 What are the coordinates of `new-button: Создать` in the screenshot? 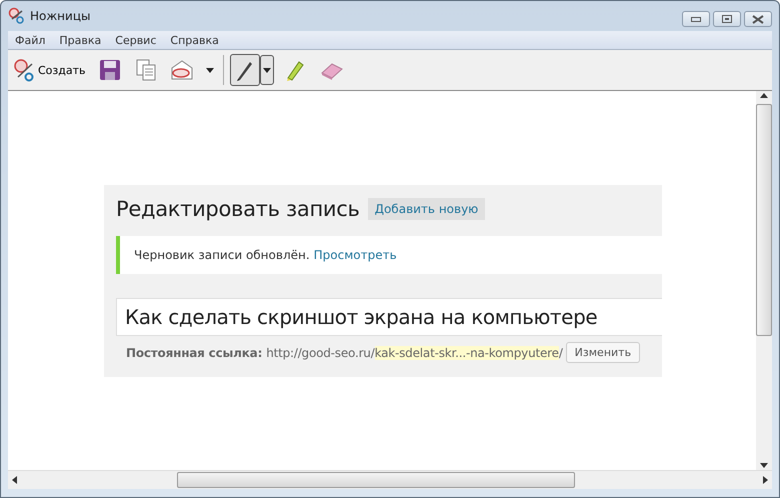 It's located at (49, 70).